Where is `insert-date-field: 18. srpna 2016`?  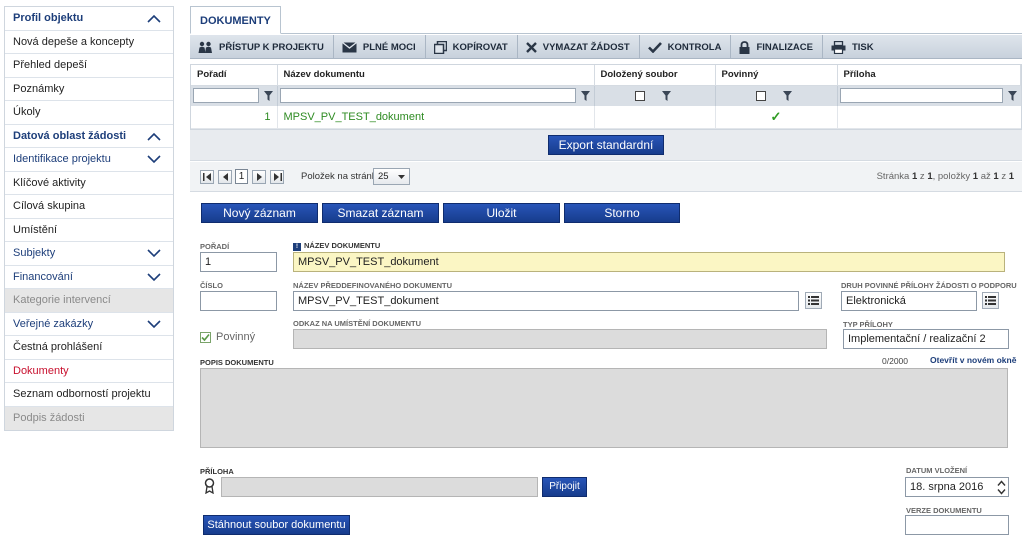 insert-date-field: 18. srpna 2016 is located at coordinates (957, 487).